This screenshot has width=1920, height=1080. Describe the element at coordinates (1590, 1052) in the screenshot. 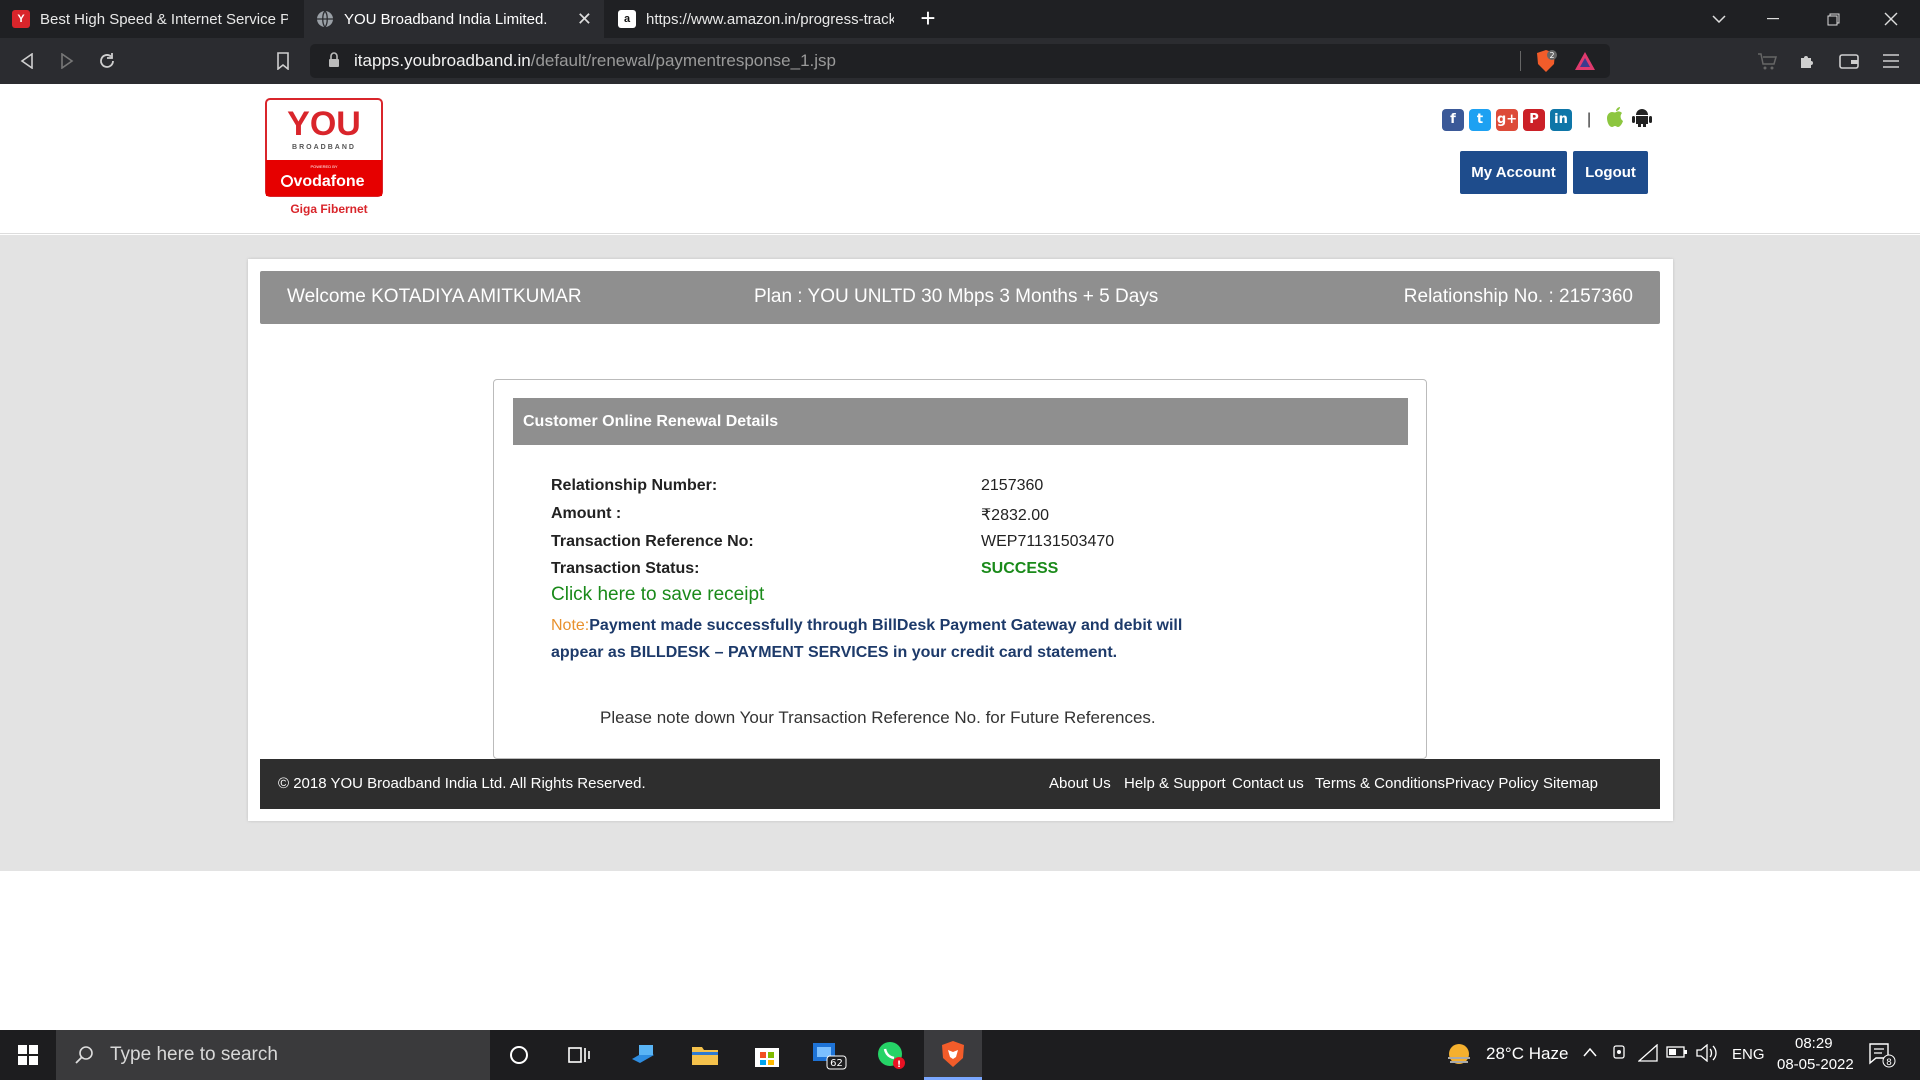

I see `chevron-up-icon` at that location.